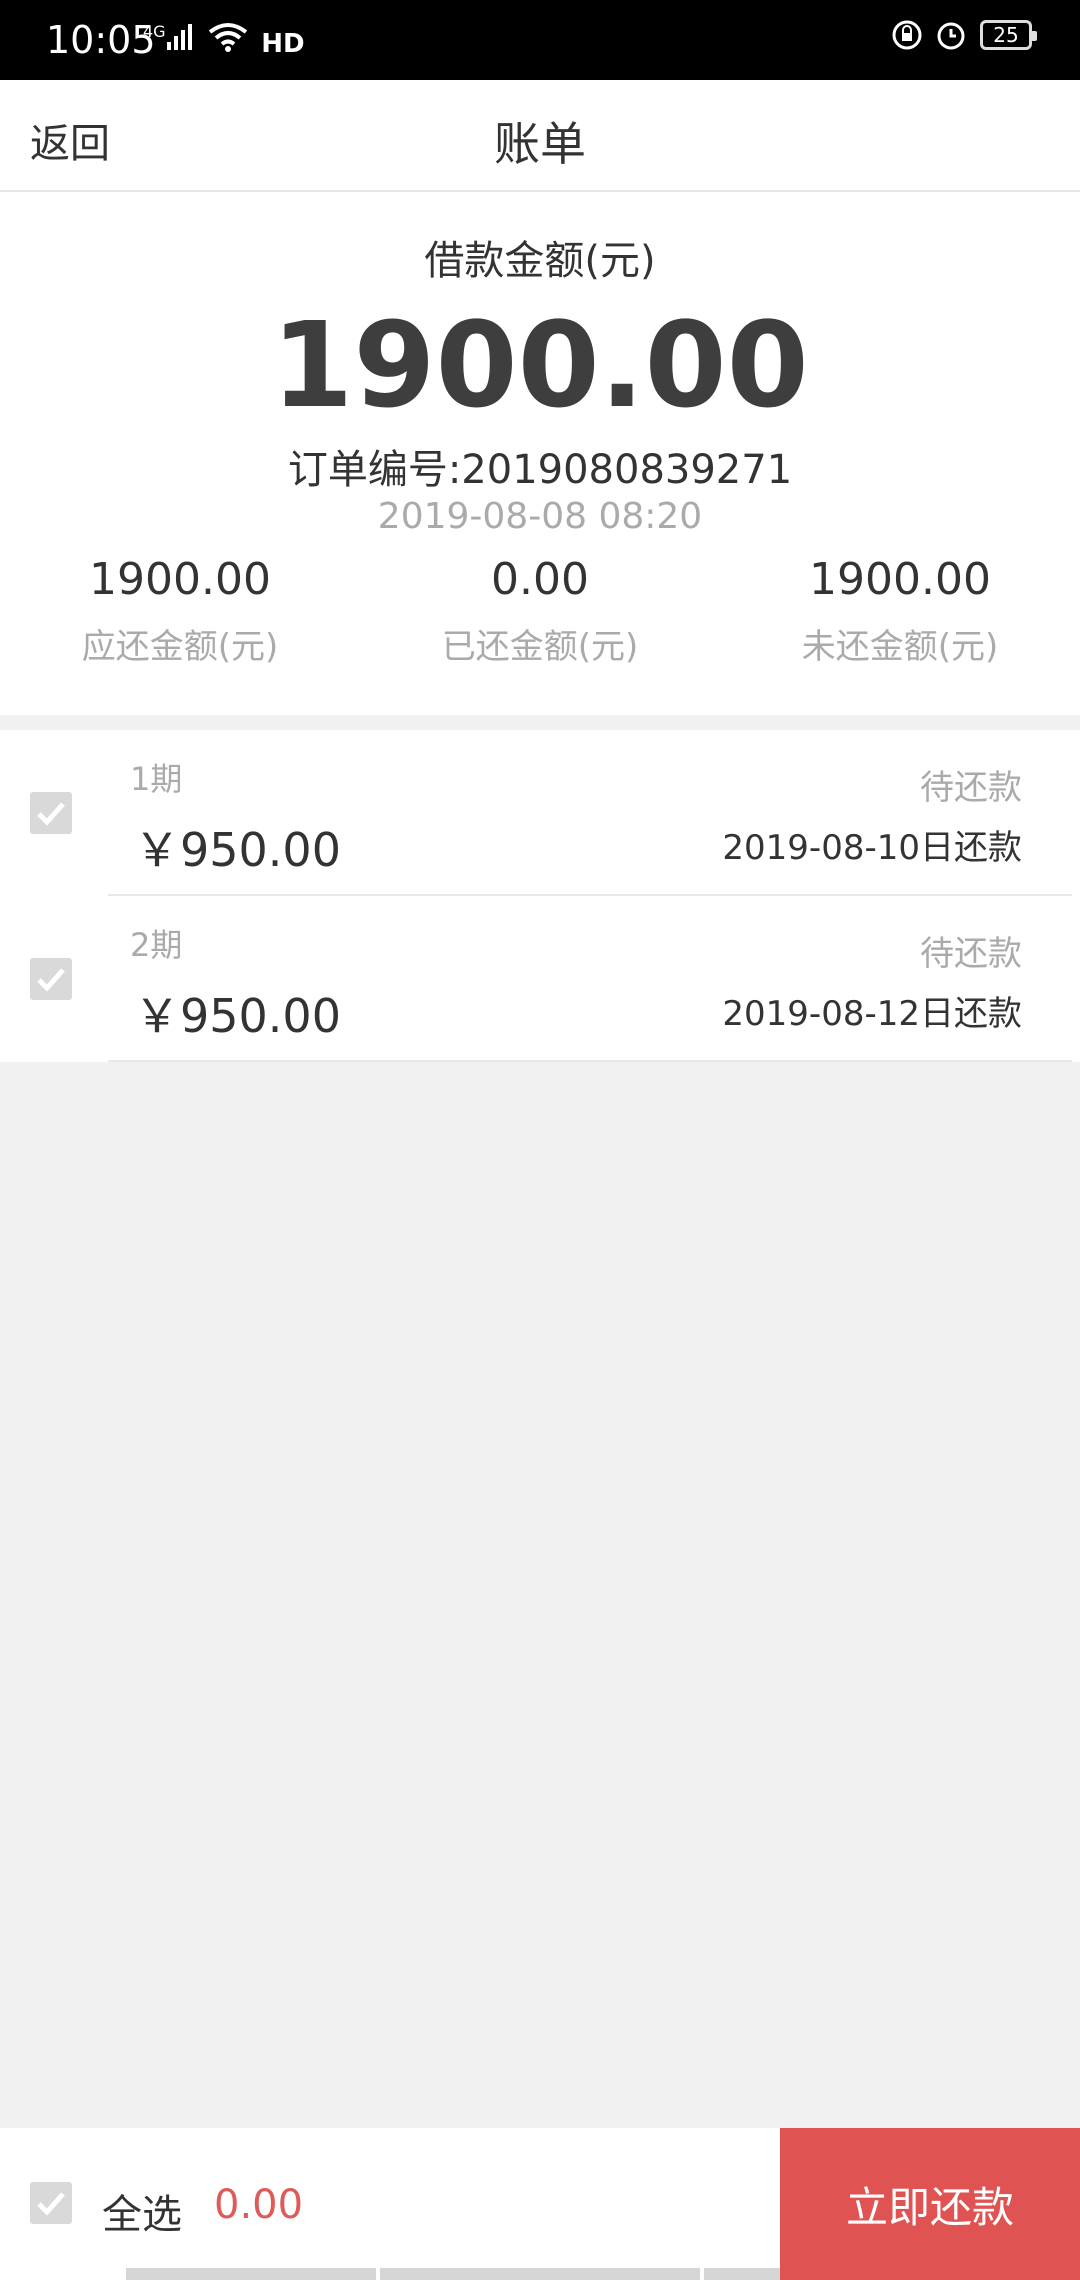 The width and height of the screenshot is (1080, 2280). I want to click on status-left-icons: HD, so click(235, 40).